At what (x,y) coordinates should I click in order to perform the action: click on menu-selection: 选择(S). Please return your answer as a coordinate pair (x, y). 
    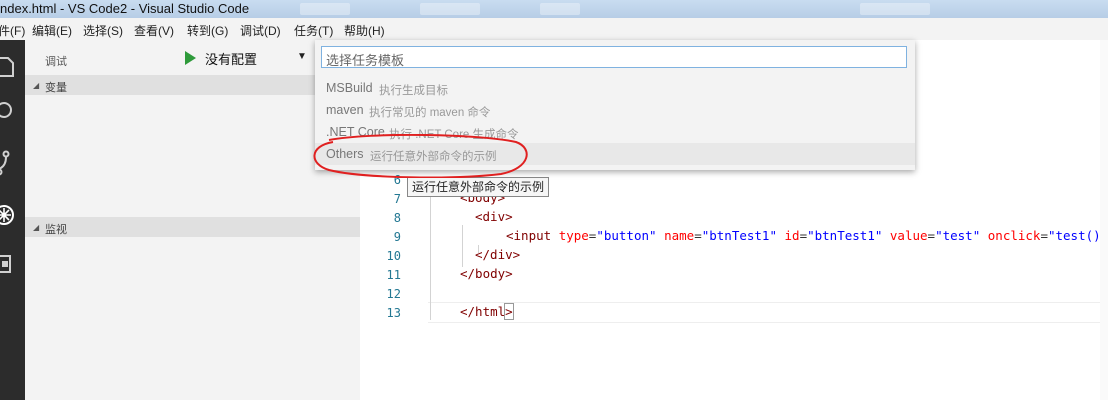
    Looking at the image, I should click on (103, 30).